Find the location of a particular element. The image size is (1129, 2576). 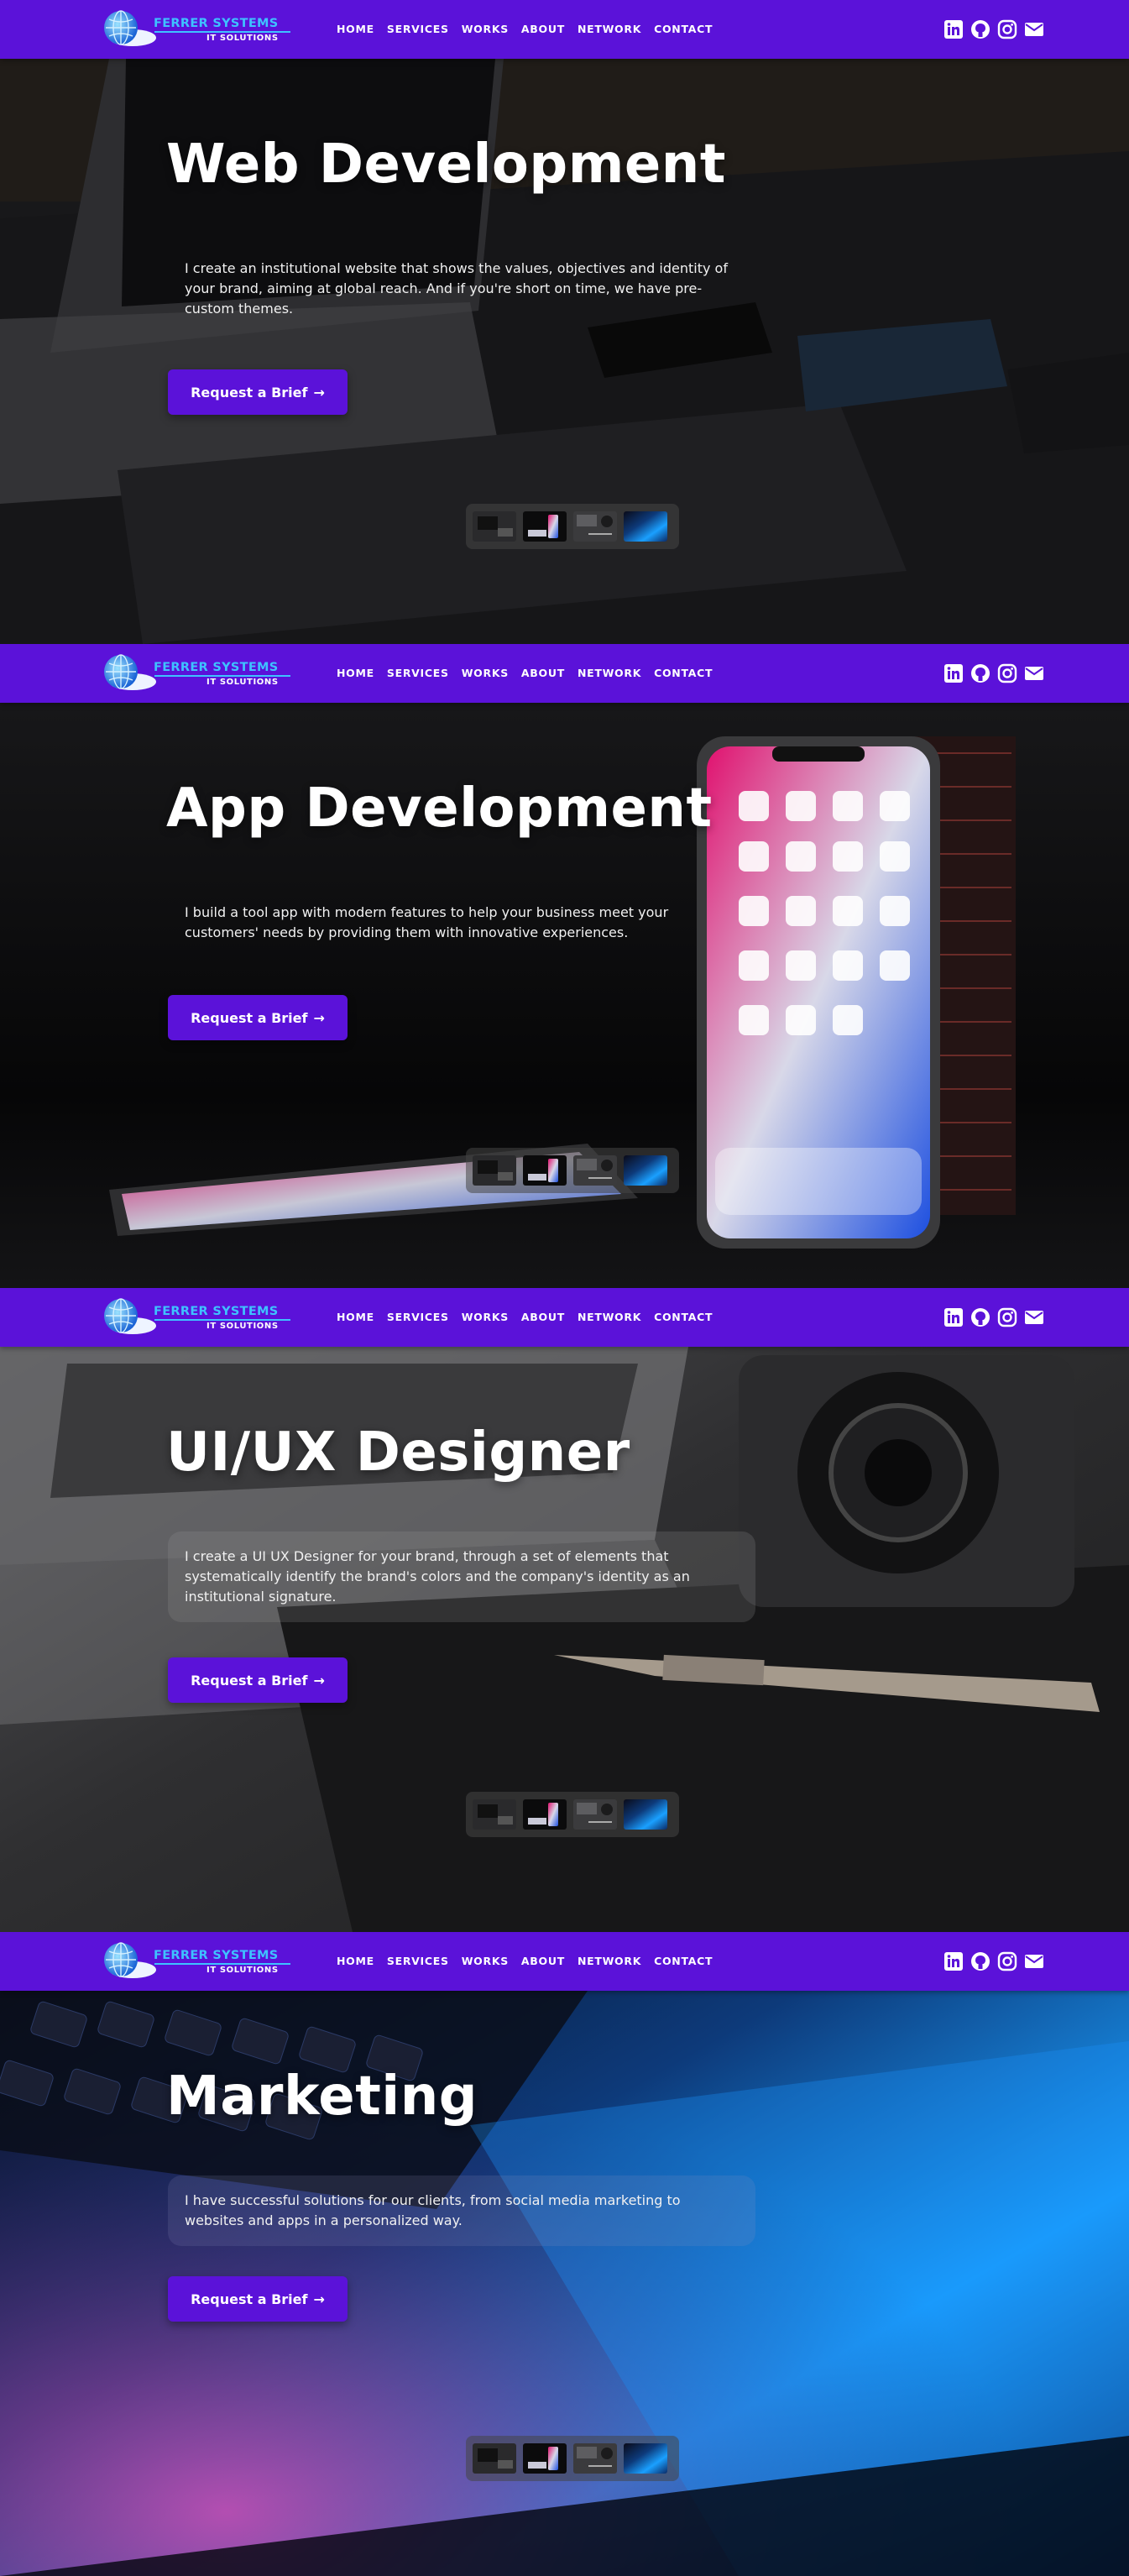

hero-title: Web Development is located at coordinates (446, 165).